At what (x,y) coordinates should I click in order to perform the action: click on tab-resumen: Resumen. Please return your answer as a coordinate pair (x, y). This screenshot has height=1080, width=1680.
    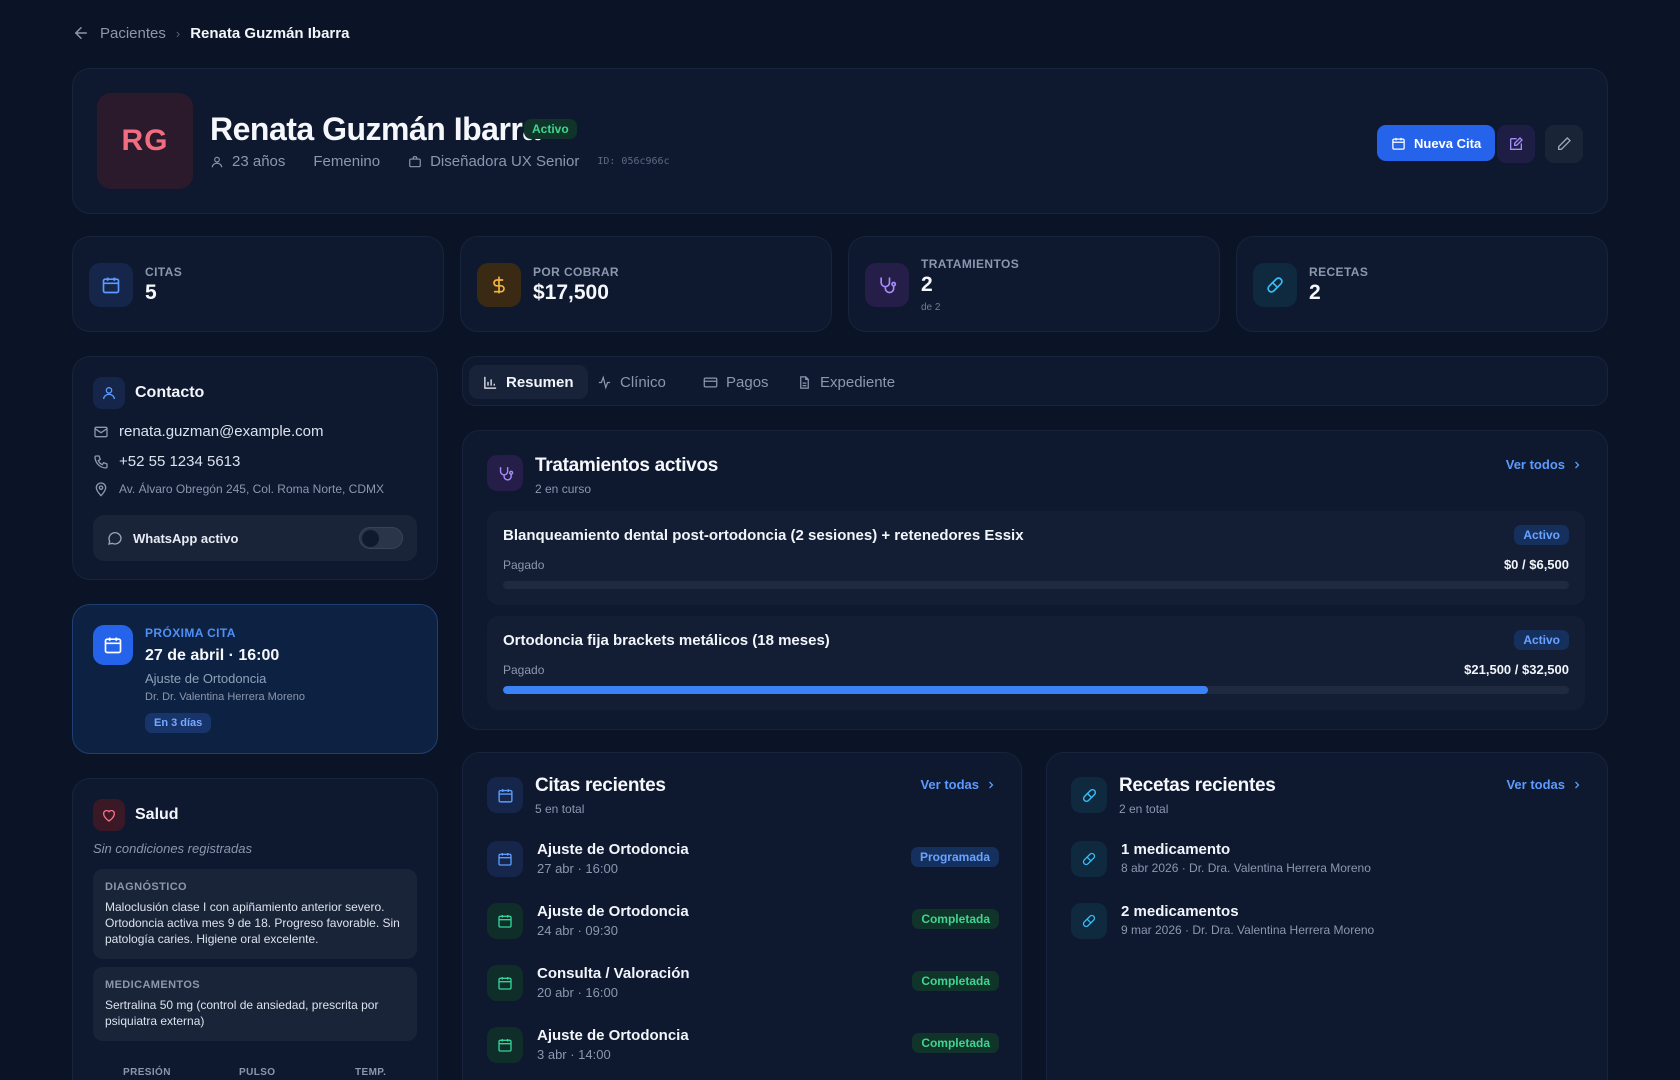
    Looking at the image, I should click on (528, 382).